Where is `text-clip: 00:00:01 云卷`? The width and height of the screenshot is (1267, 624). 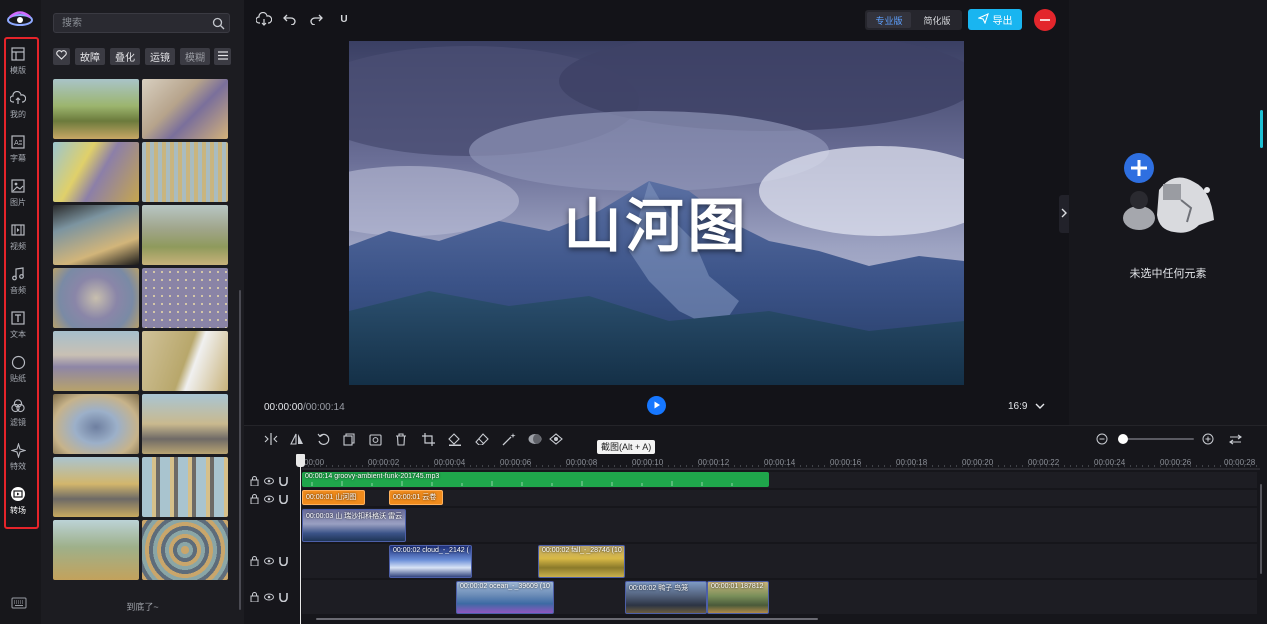
text-clip: 00:00:01 云卷 is located at coordinates (416, 497).